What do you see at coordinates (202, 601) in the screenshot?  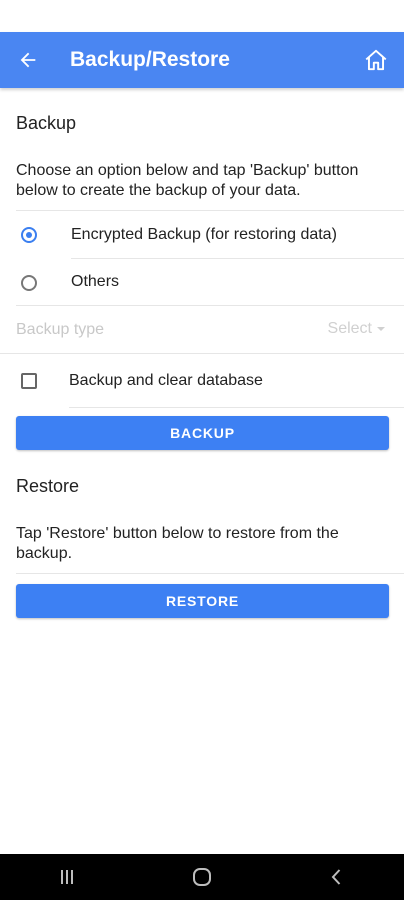 I see `restore-button: RESTORE` at bounding box center [202, 601].